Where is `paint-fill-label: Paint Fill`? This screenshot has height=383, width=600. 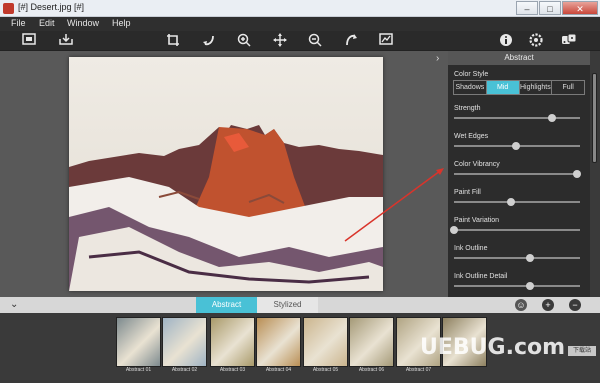
paint-fill-label: Paint Fill is located at coordinates (467, 192).